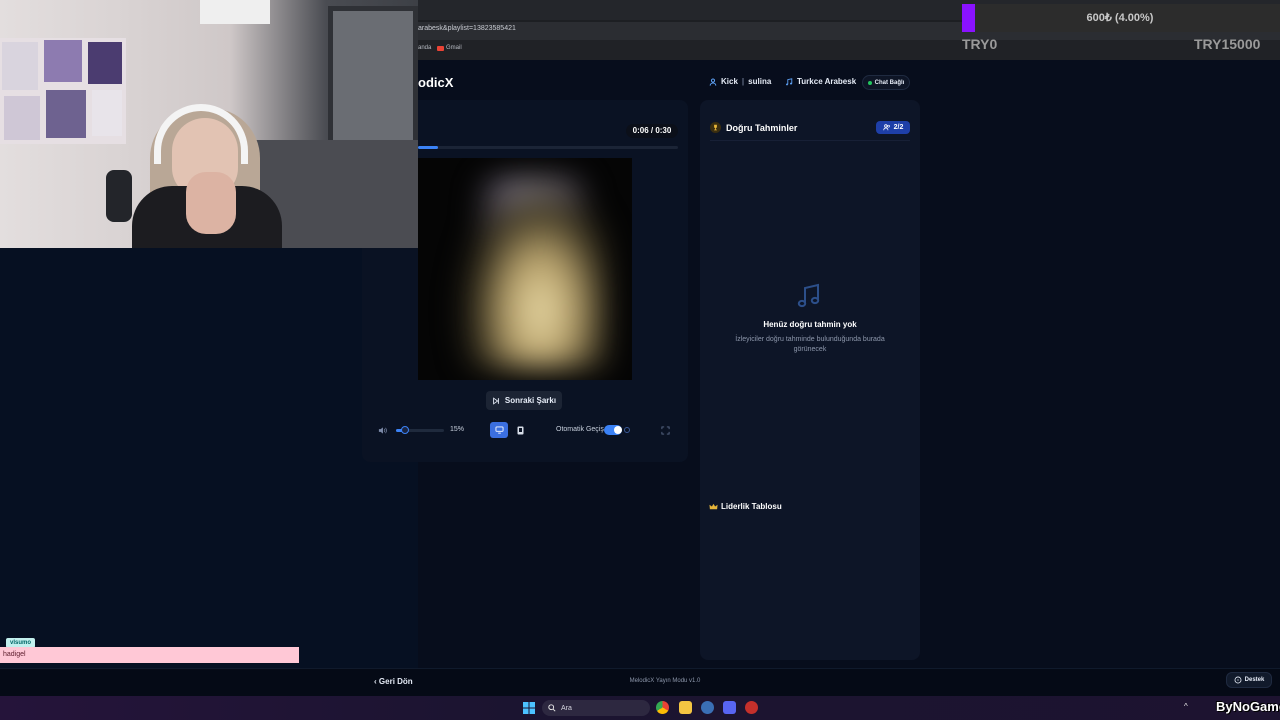 The width and height of the screenshot is (1280, 720). What do you see at coordinates (789, 81) in the screenshot?
I see `music-icon` at bounding box center [789, 81].